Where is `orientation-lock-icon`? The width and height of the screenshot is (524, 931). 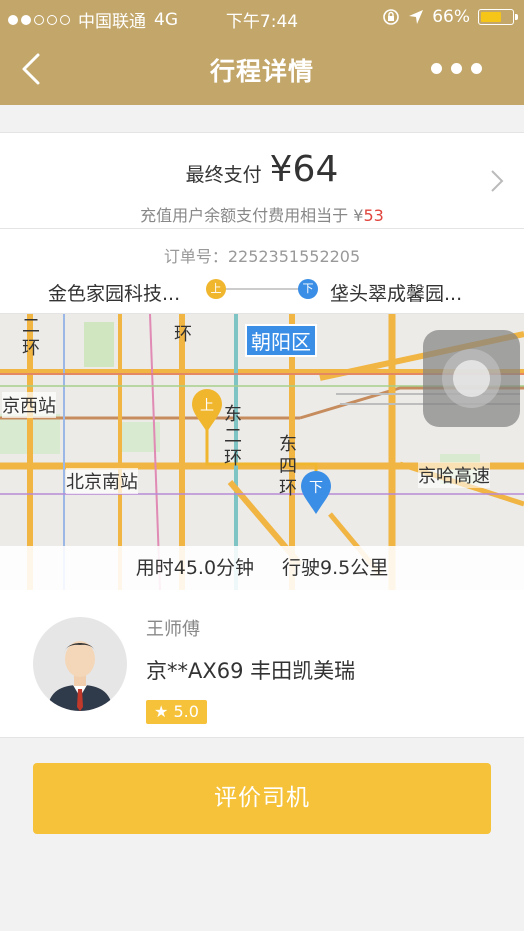 orientation-lock-icon is located at coordinates (391, 17).